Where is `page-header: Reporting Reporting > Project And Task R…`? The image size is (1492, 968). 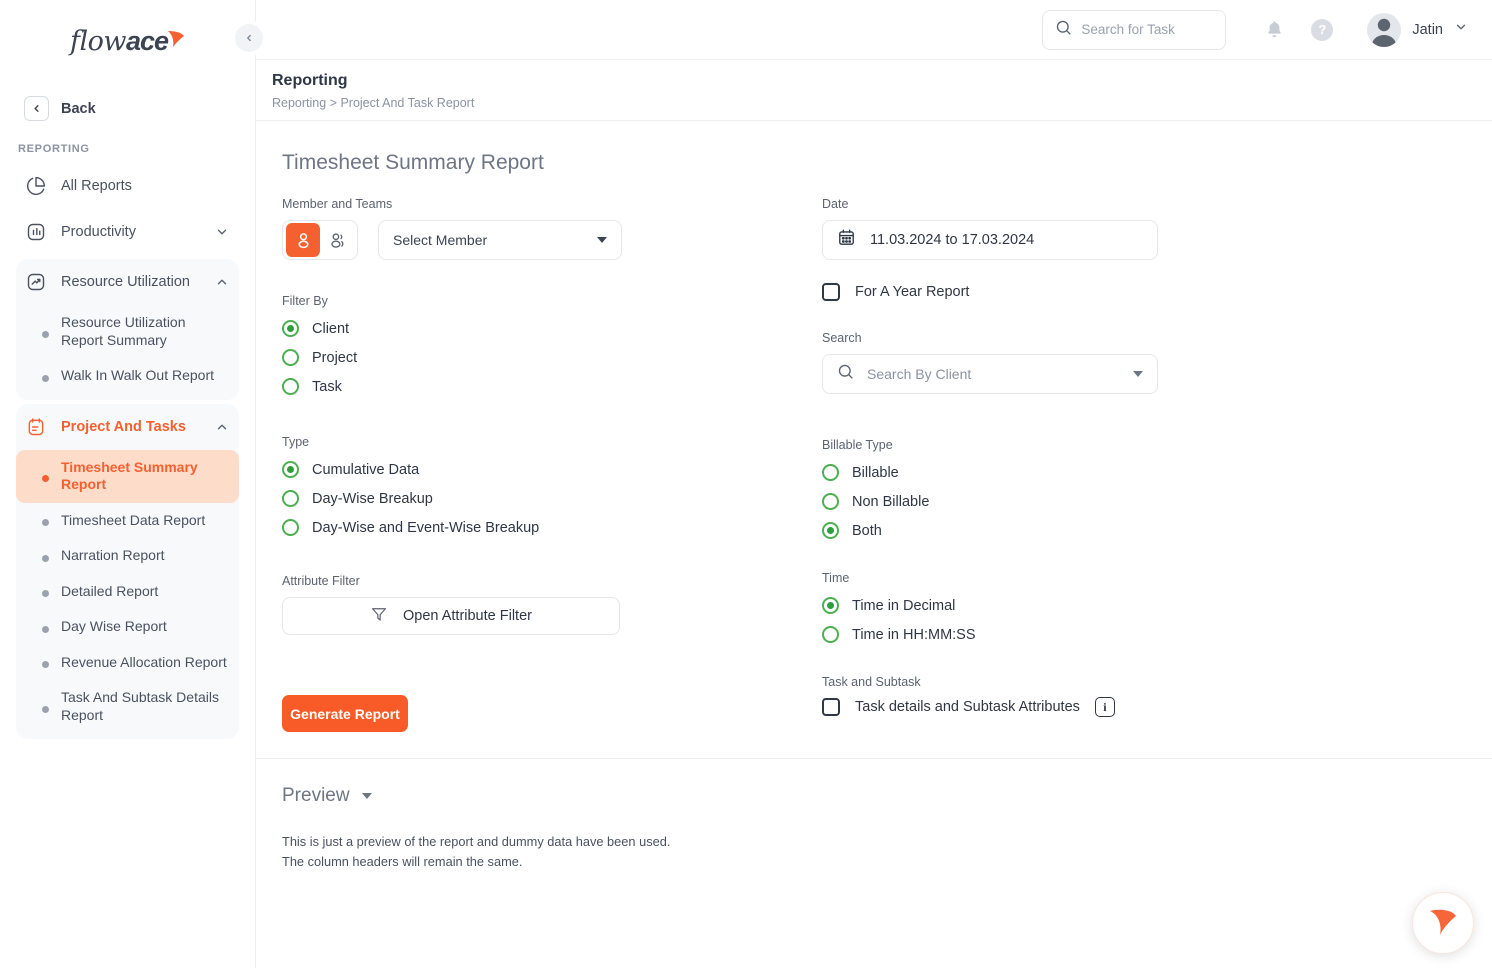
page-header: Reporting Reporting > Project And Task R… is located at coordinates (874, 90).